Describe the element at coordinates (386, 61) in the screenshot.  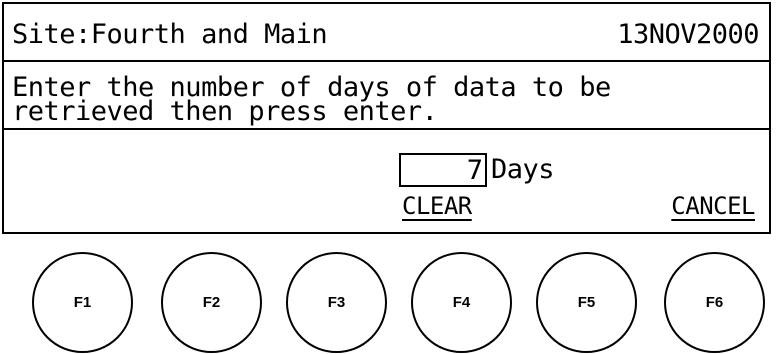
I see `header-divider` at that location.